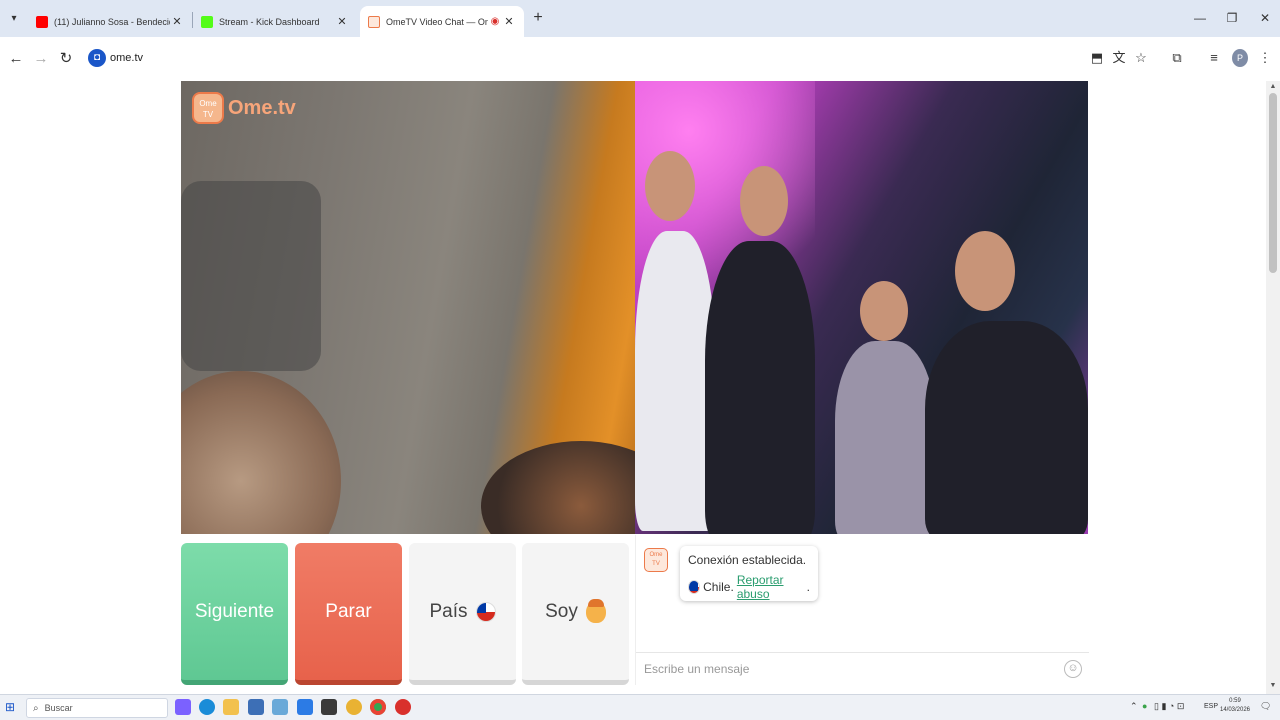 Image resolution: width=1280 pixels, height=720 pixels. I want to click on next-button: Siguiente, so click(234, 614).